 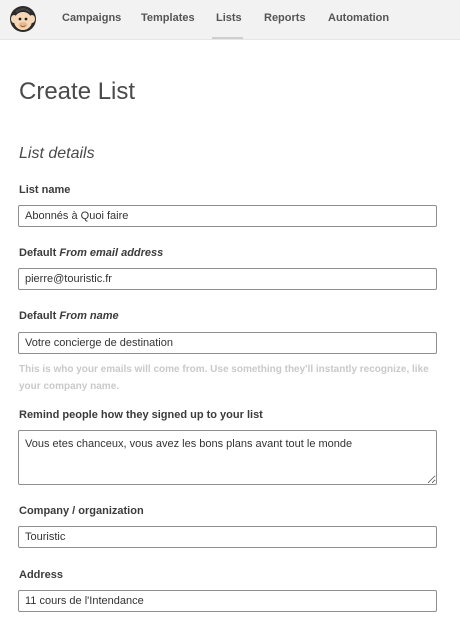 I want to click on nav-campaigns: Campaigns, so click(x=91, y=19).